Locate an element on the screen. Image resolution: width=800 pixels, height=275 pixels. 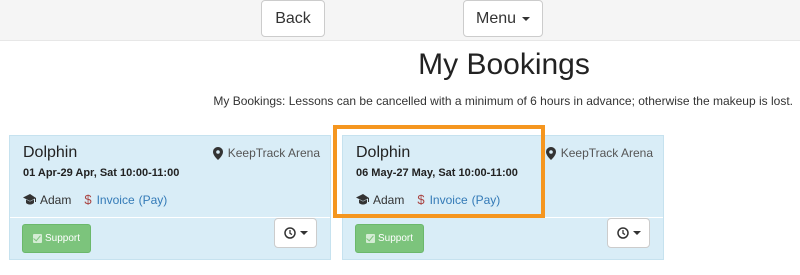
menu-button-label: Menu is located at coordinates (496, 18).